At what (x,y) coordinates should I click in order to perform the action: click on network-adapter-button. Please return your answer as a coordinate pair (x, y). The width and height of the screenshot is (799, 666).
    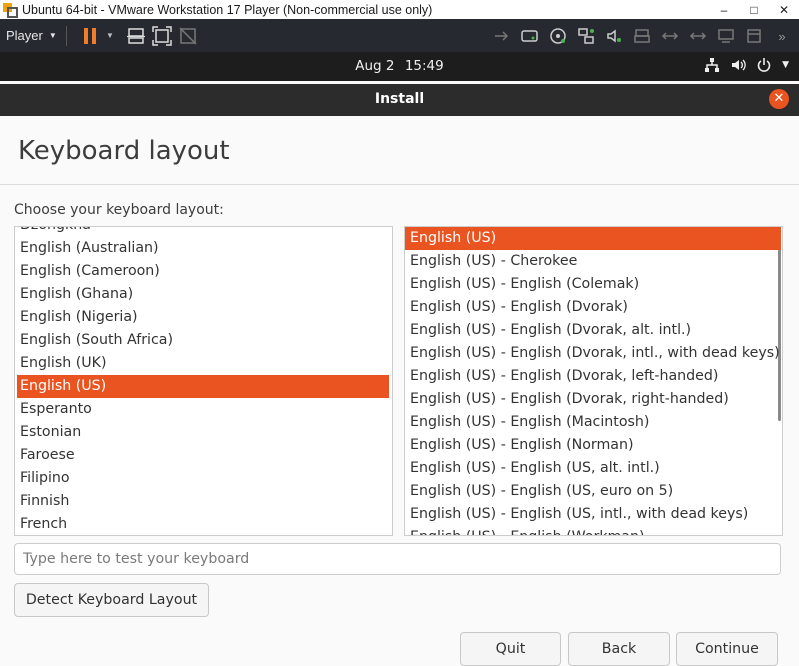
    Looking at the image, I should click on (586, 36).